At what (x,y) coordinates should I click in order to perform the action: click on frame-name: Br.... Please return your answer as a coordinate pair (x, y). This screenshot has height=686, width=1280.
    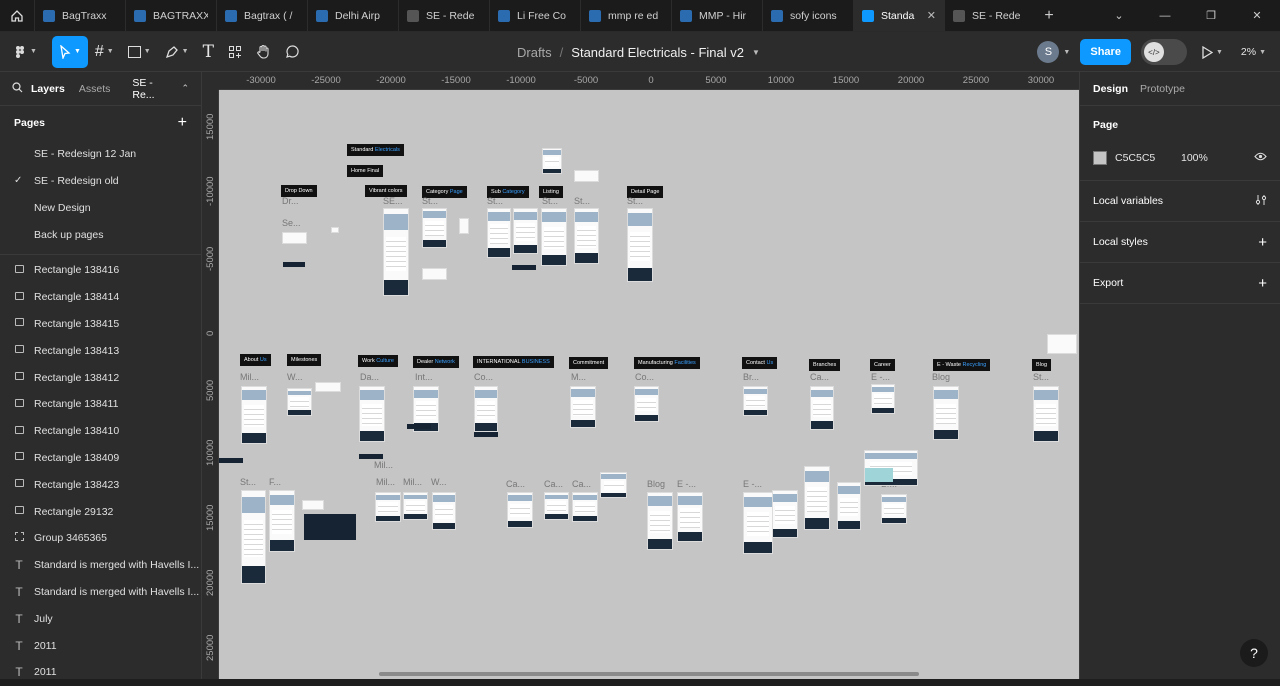
    Looking at the image, I should click on (751, 377).